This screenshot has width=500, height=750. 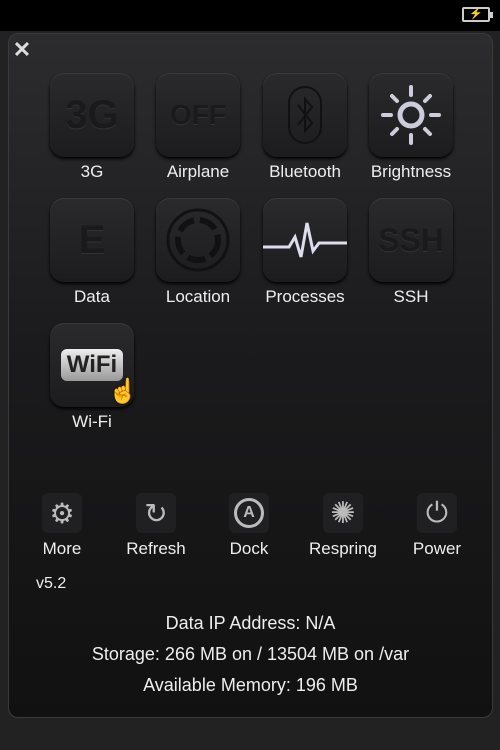 I want to click on power-icon: ⏻, so click(x=437, y=512).